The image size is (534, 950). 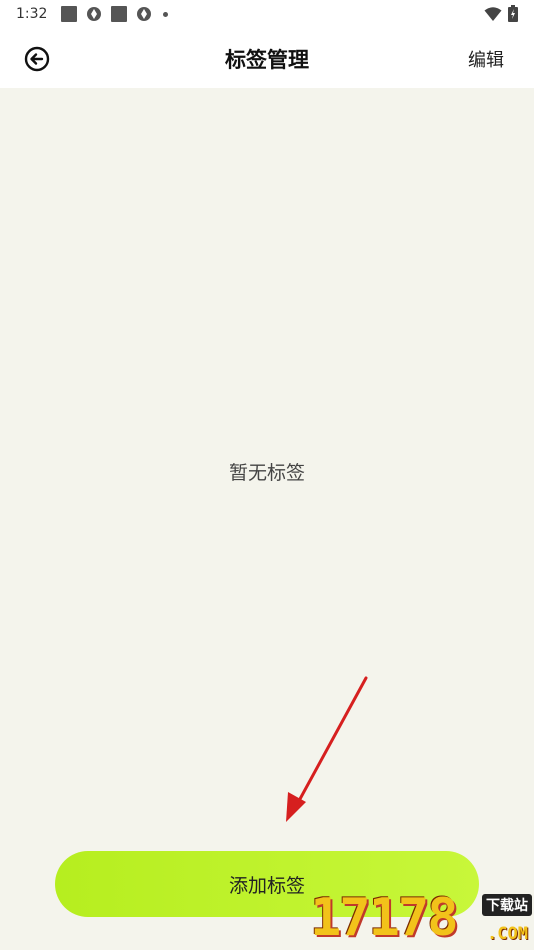 What do you see at coordinates (486, 59) in the screenshot?
I see `edit-button: 编辑` at bounding box center [486, 59].